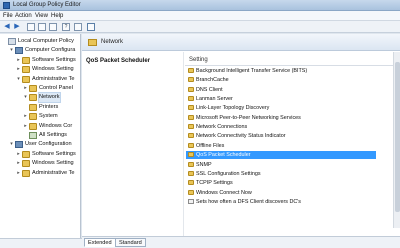  What do you see at coordinates (47, 5) in the screenshot?
I see `window-title: Local Group Policy Editor` at bounding box center [47, 5].